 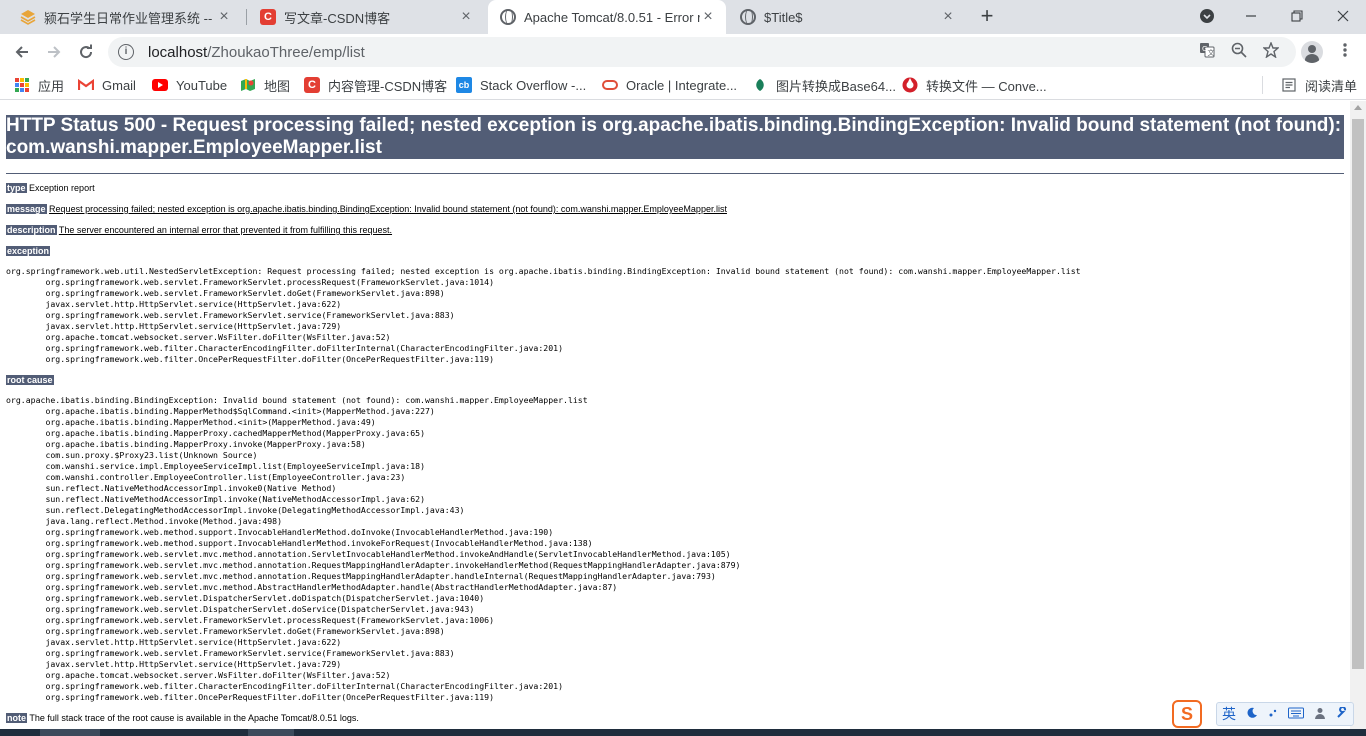 I want to click on reading-list-icon, so click(x=1289, y=85).